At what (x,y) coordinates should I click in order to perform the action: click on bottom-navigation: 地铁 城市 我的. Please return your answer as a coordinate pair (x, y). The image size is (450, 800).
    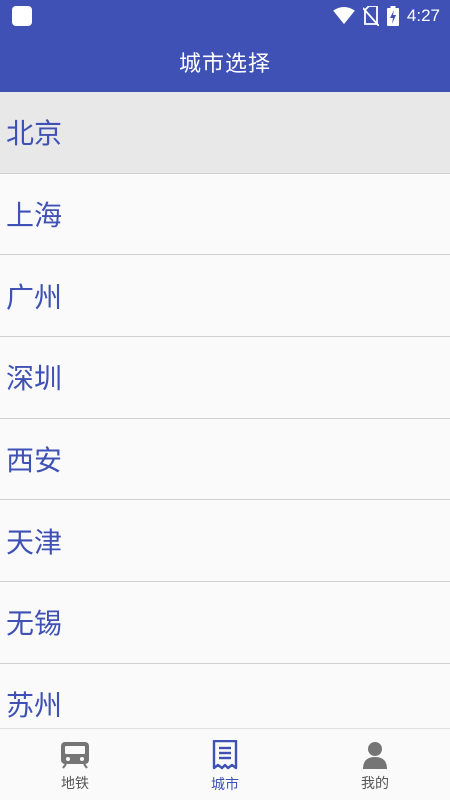
    Looking at the image, I should click on (225, 764).